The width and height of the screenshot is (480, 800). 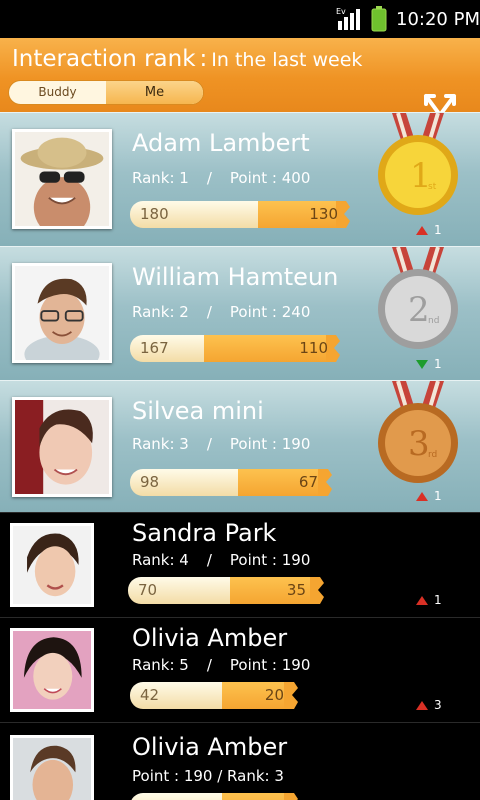 I want to click on status-bar: Ev 10:20 PM, so click(x=240, y=19).